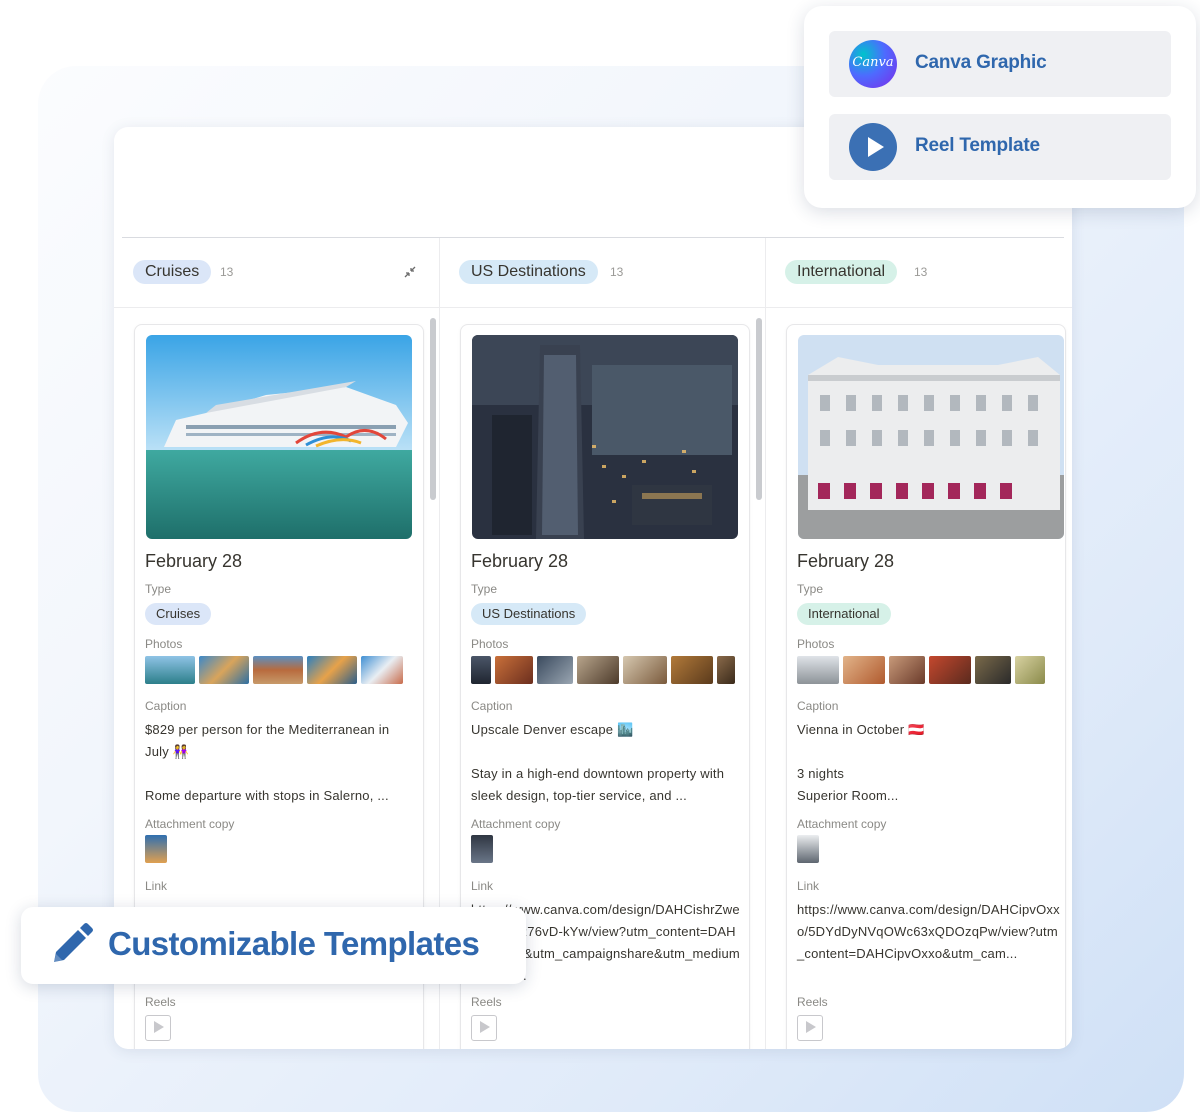  Describe the element at coordinates (178, 614) in the screenshot. I see `type-pill: Cruises` at that location.